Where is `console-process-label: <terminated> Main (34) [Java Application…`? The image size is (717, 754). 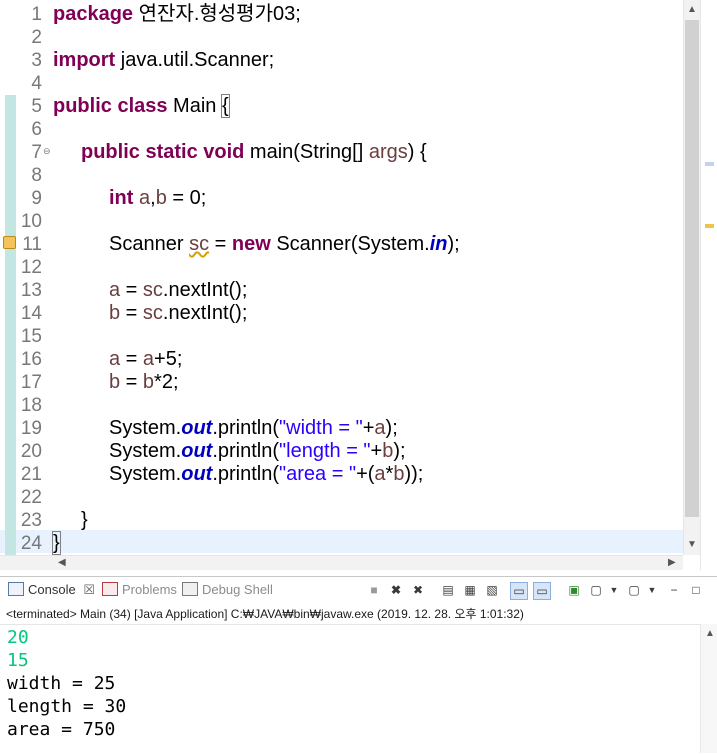 console-process-label: <terminated> Main (34) [Java Application… is located at coordinates (265, 614).